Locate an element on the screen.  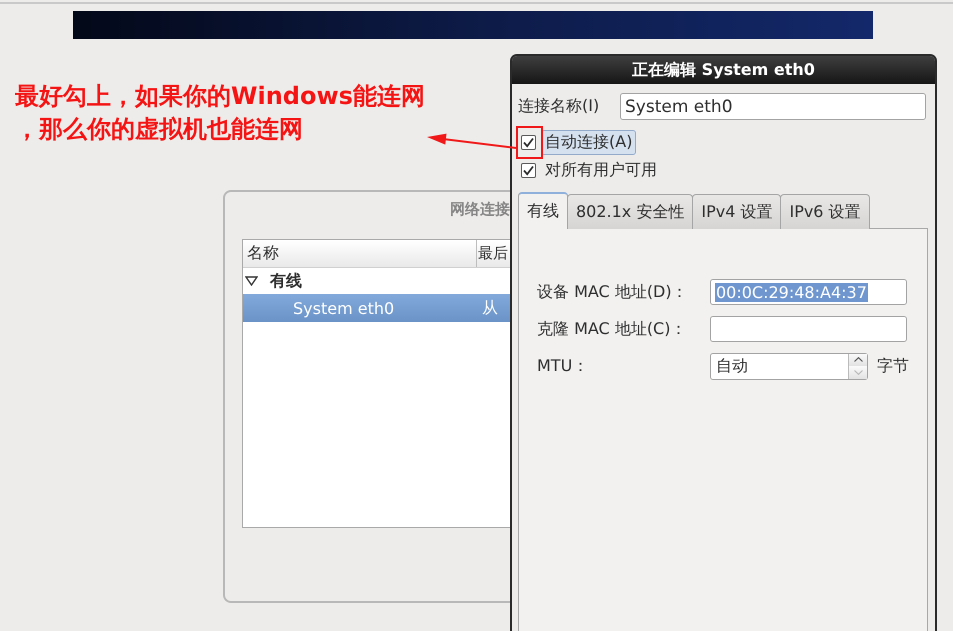
connection-name: System eth0 is located at coordinates (344, 308).